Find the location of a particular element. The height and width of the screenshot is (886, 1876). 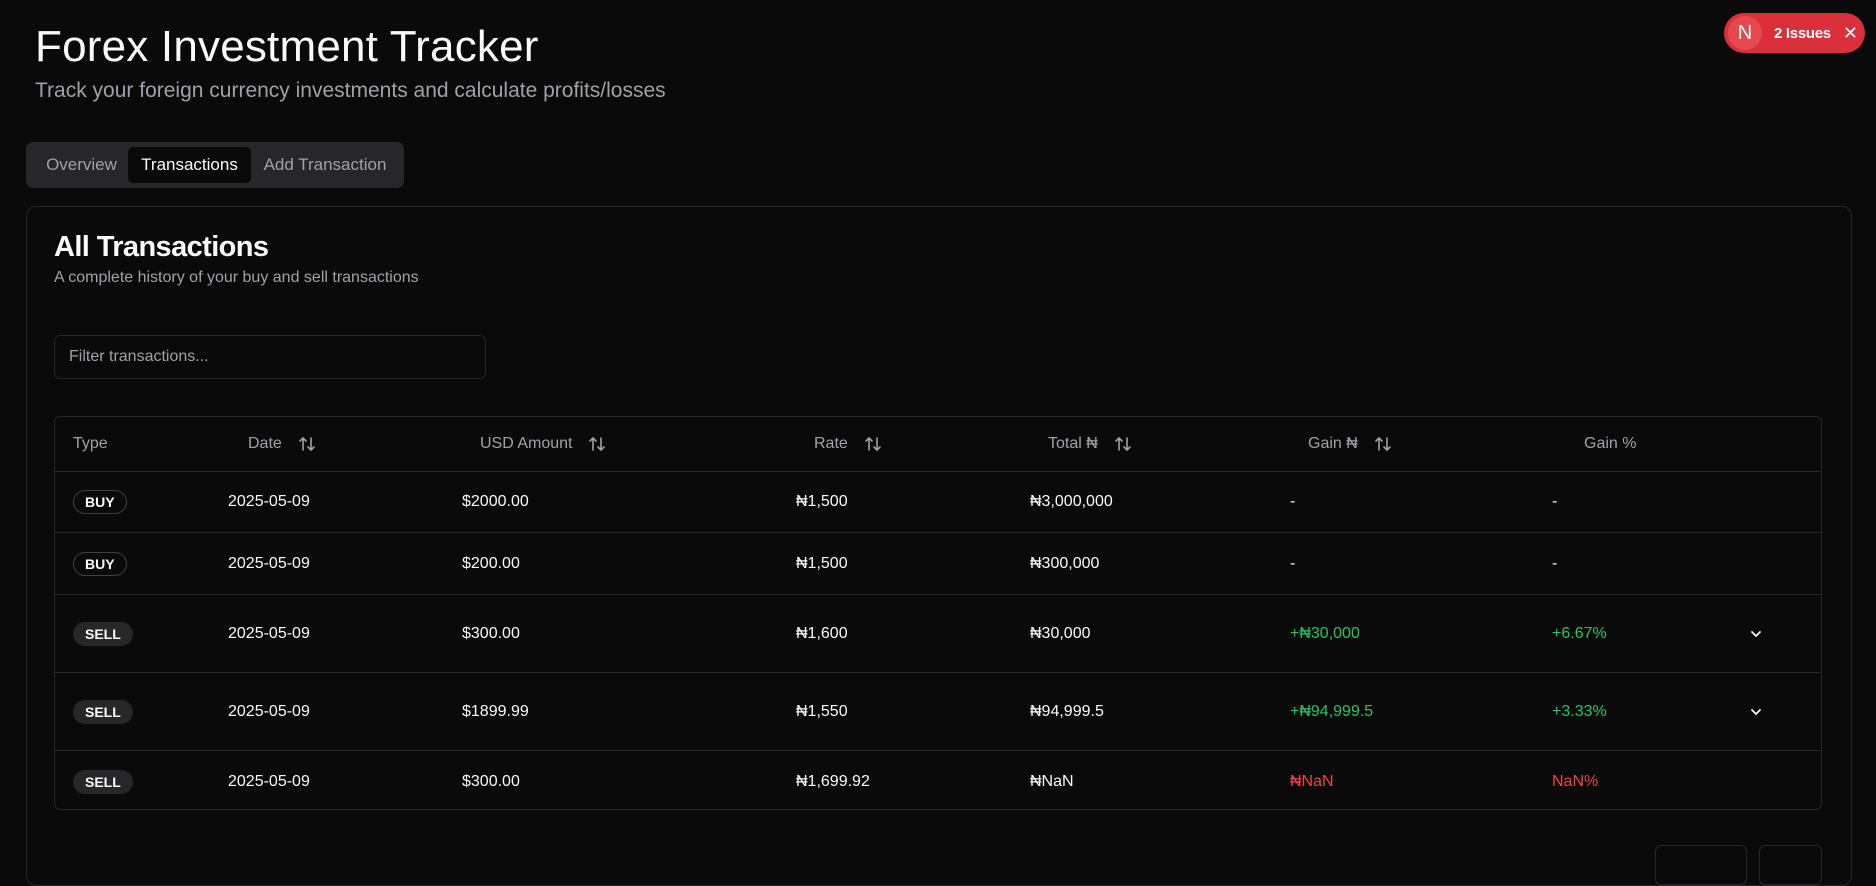

column-header-label: Rate is located at coordinates (831, 443).